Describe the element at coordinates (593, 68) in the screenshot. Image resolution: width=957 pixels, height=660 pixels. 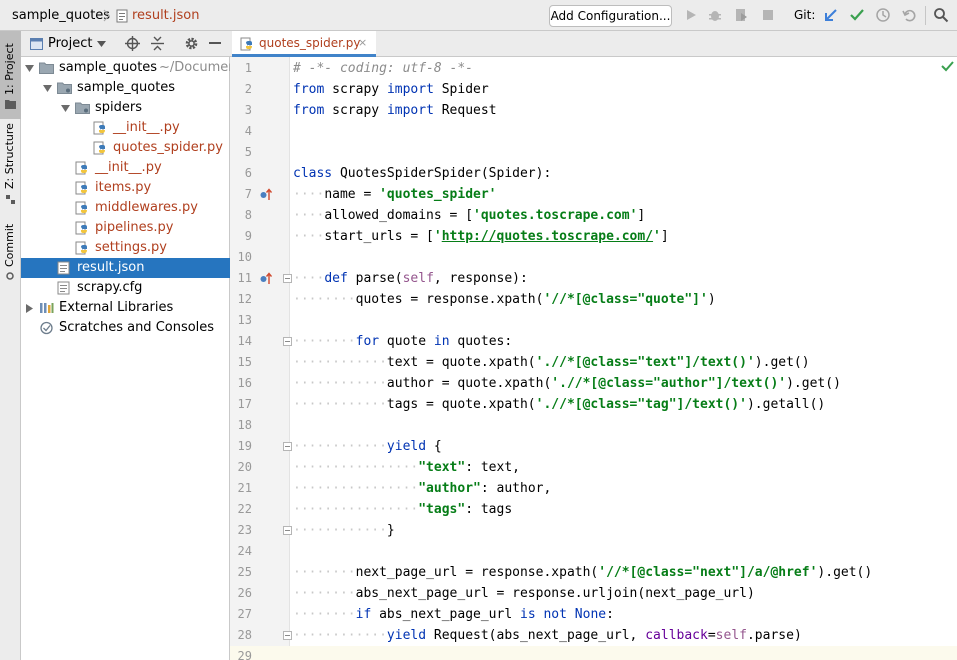
I see `code-line: 1 # -*- coding: utf-8 -*-` at that location.